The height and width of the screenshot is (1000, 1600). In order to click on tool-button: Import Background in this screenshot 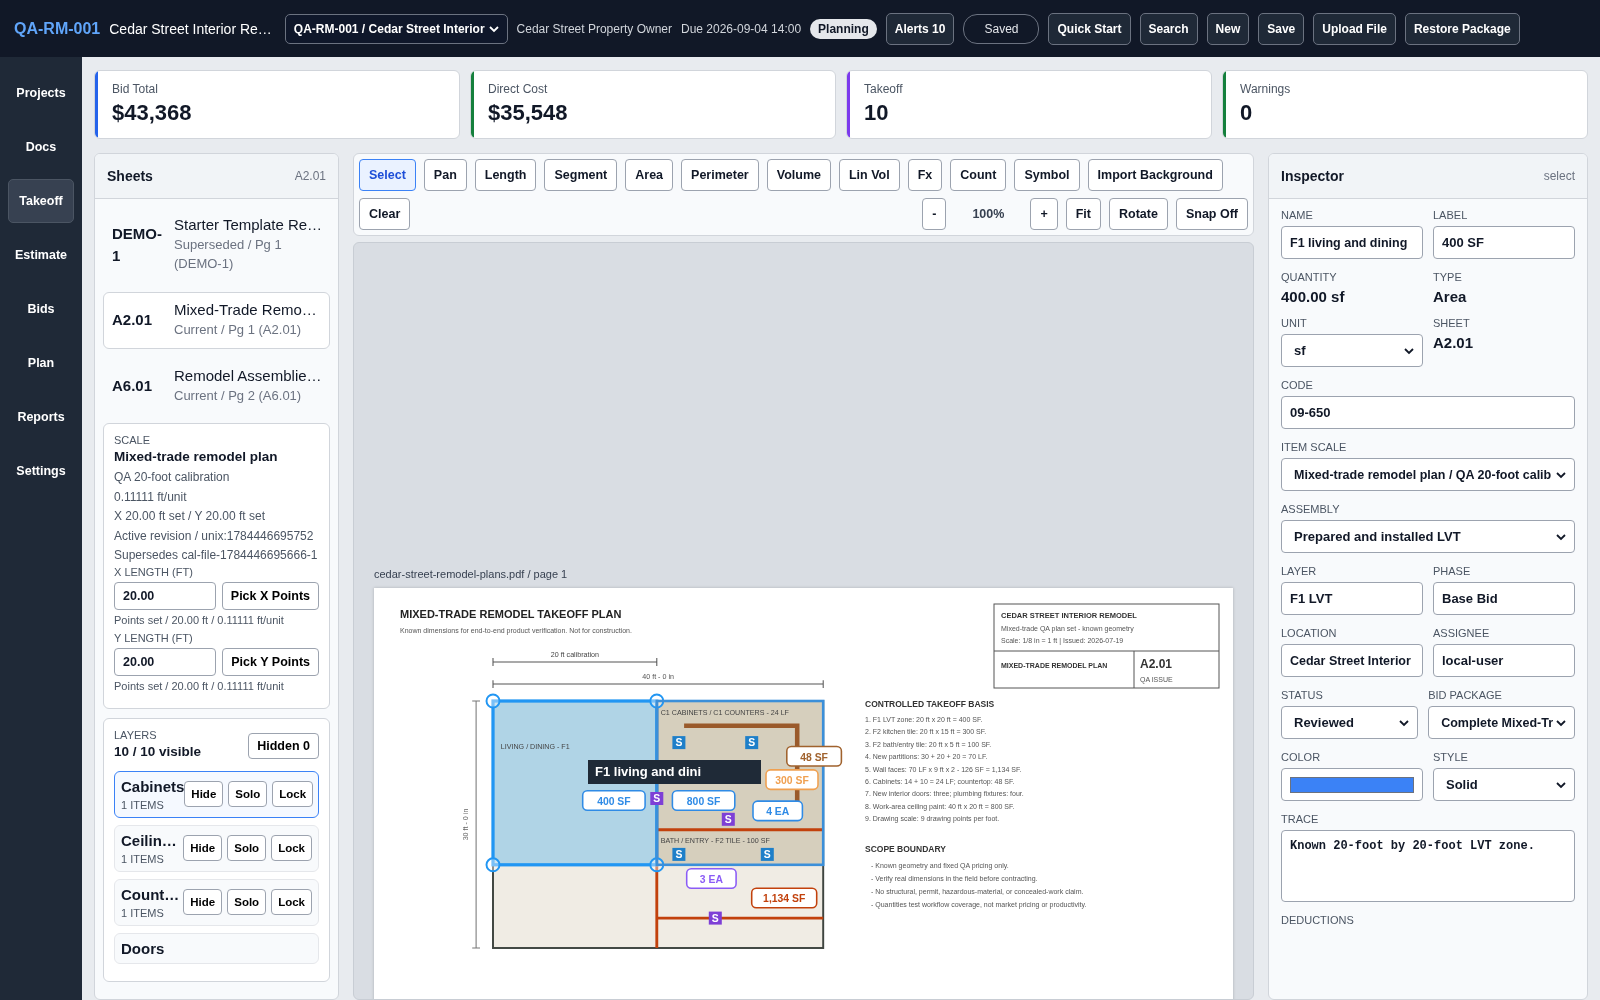, I will do `click(1155, 175)`.